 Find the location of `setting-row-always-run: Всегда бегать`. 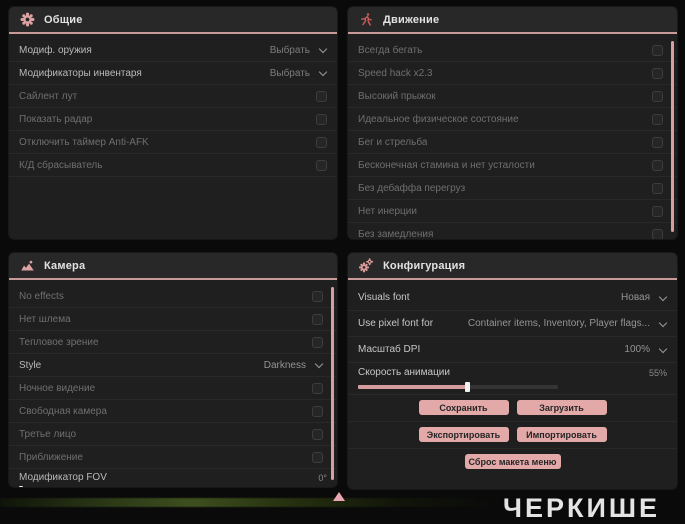

setting-row-always-run: Всегда бегать is located at coordinates (512, 50).